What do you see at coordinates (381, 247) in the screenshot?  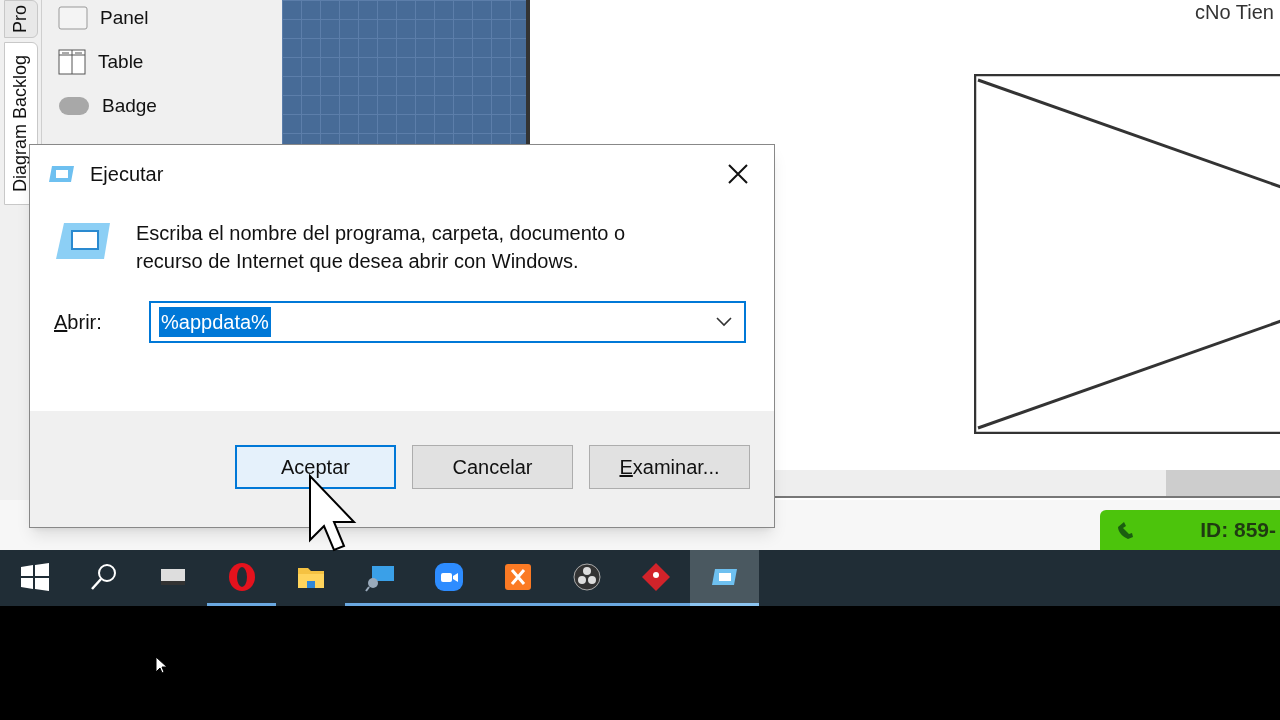 I see `dialog-message: Escriba el nombre del programa, carpeta, documento o recurso de Internet que desea abrir con Windows.` at bounding box center [381, 247].